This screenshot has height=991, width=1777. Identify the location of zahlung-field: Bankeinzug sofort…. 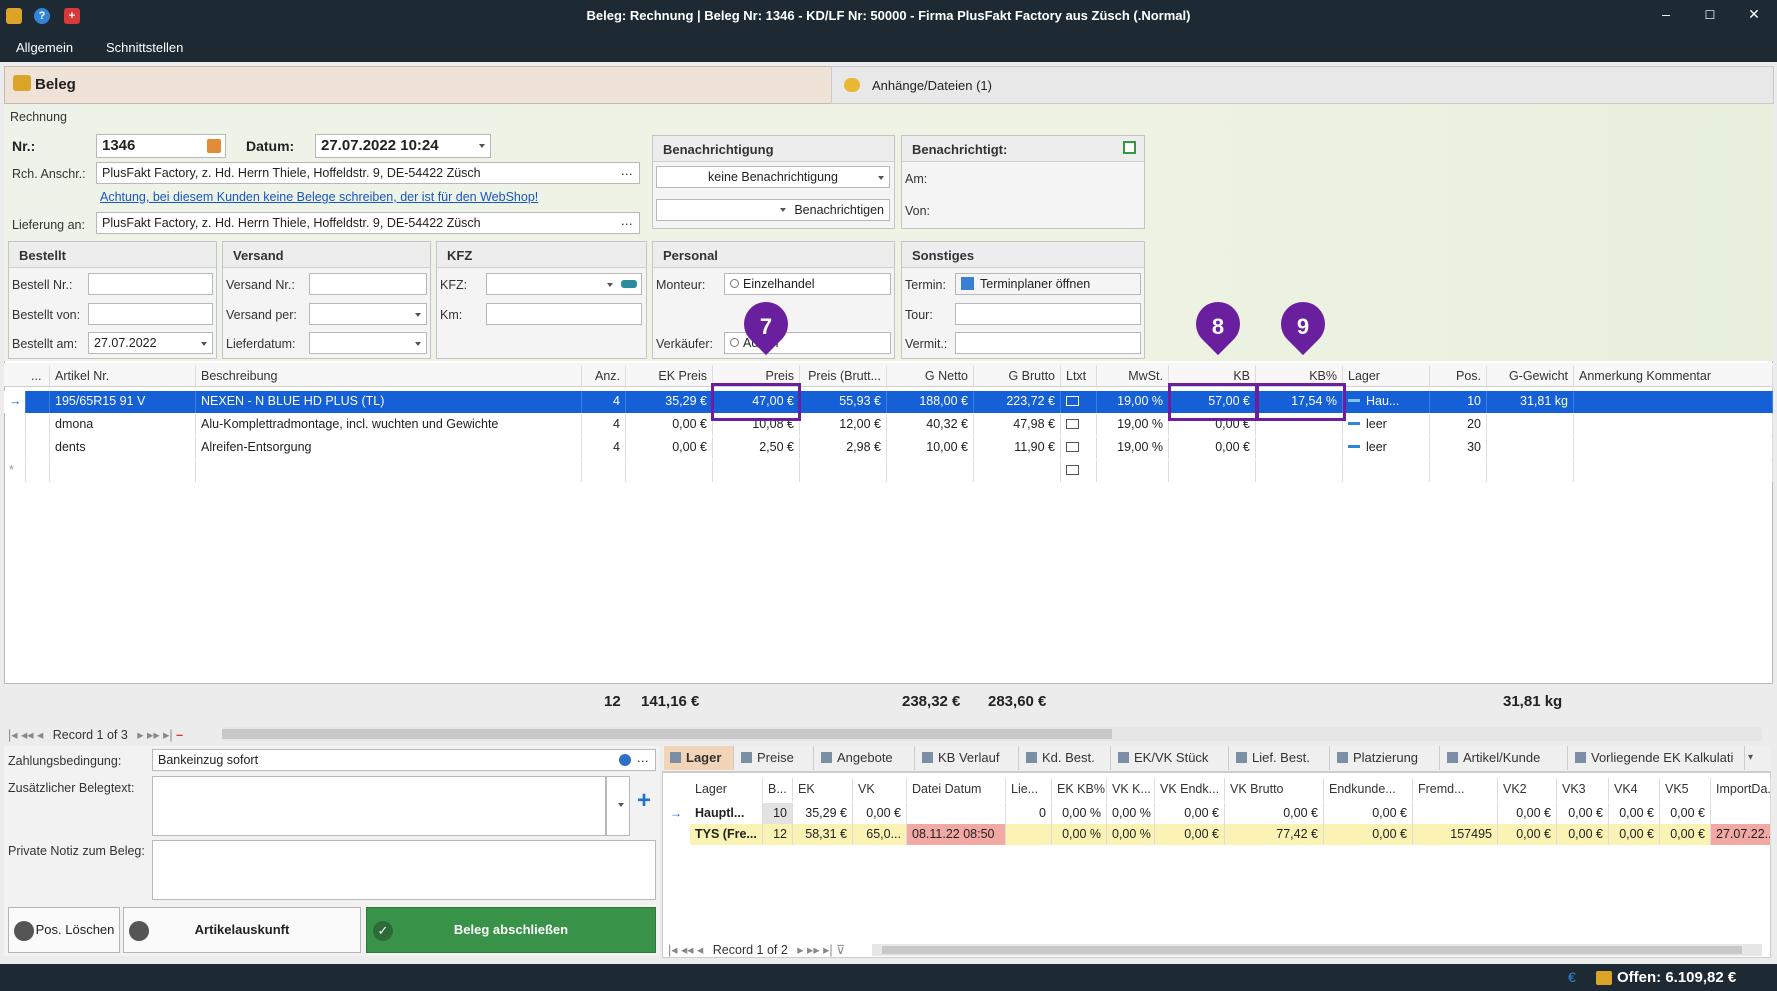
(404, 760).